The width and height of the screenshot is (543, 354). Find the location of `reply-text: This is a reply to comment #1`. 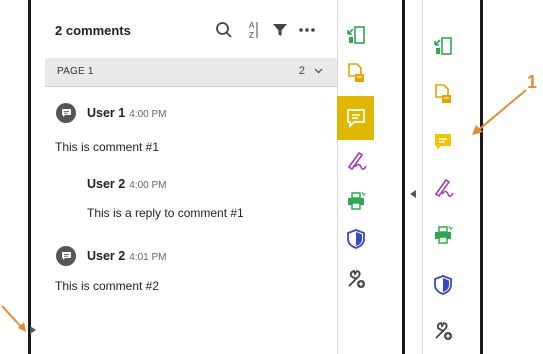

reply-text: This is a reply to comment #1 is located at coordinates (165, 213).